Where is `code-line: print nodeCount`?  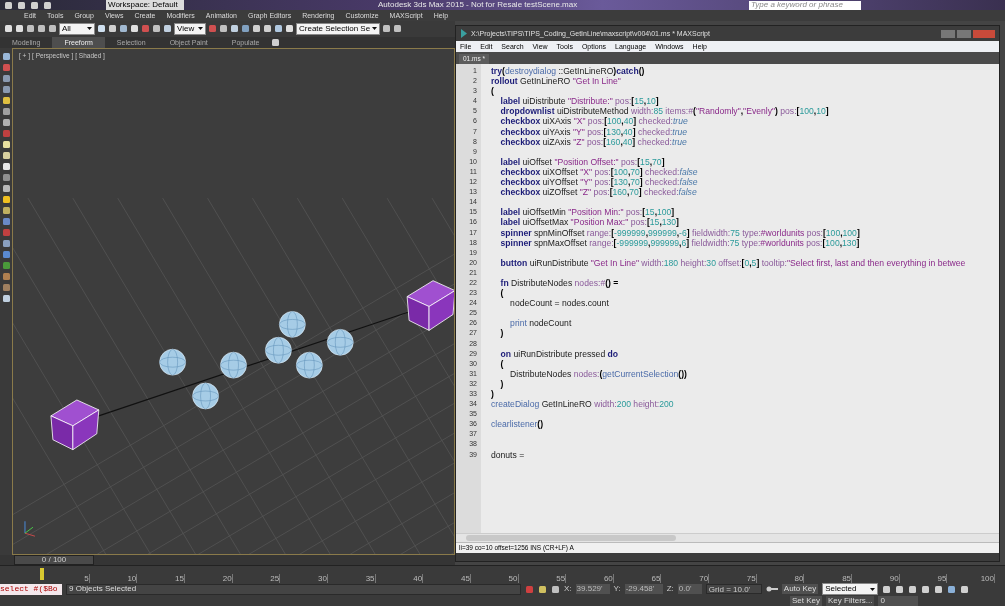
code-line: print nodeCount is located at coordinates (540, 323).